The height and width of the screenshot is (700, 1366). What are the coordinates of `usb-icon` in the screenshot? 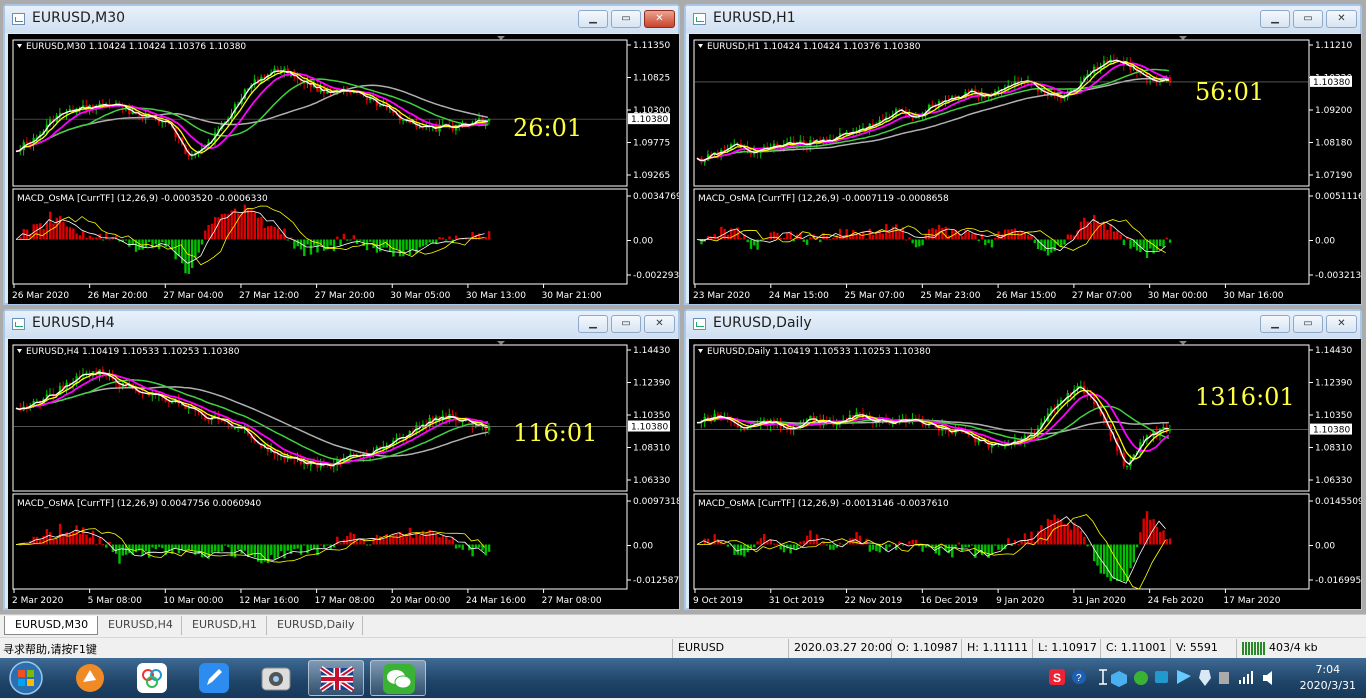 It's located at (1224, 678).